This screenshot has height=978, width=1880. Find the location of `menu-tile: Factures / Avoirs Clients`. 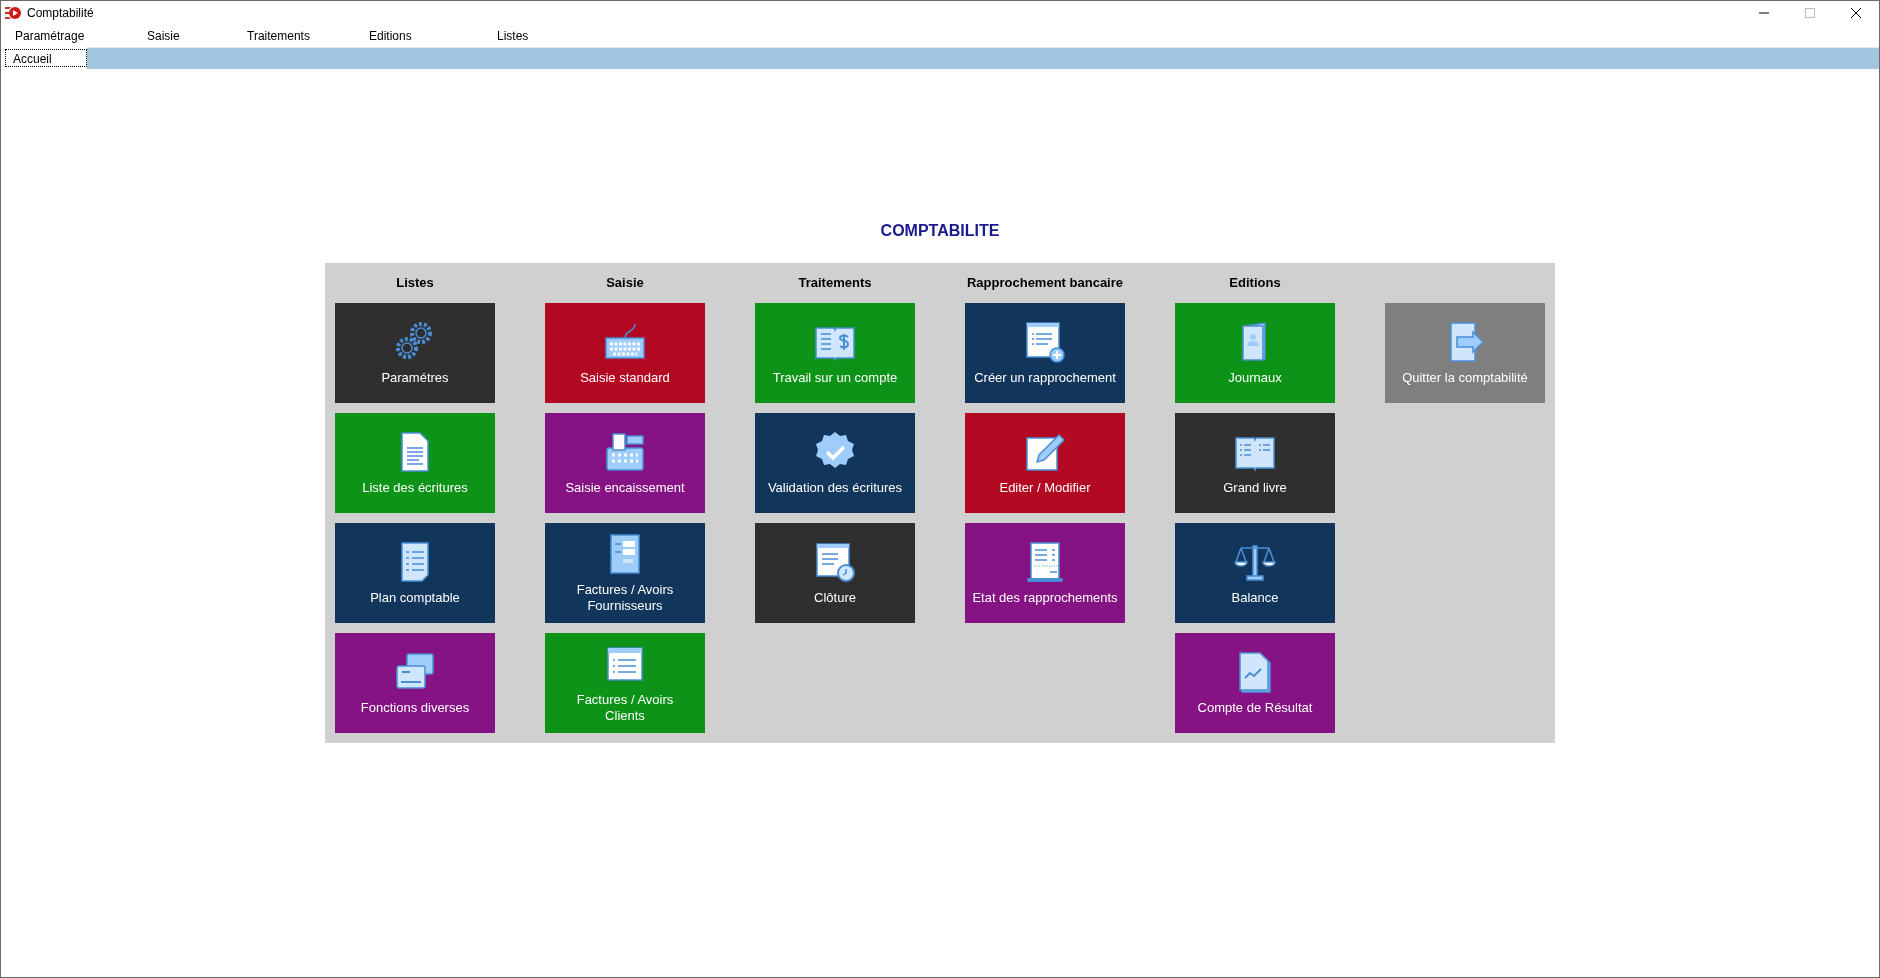

menu-tile: Factures / Avoirs Clients is located at coordinates (625, 683).